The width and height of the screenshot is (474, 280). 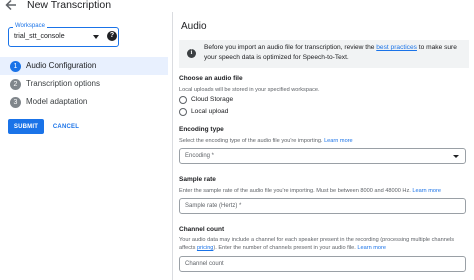 What do you see at coordinates (213, 206) in the screenshot?
I see `sample-rate-placeholder: Sample rate (Hertz) *` at bounding box center [213, 206].